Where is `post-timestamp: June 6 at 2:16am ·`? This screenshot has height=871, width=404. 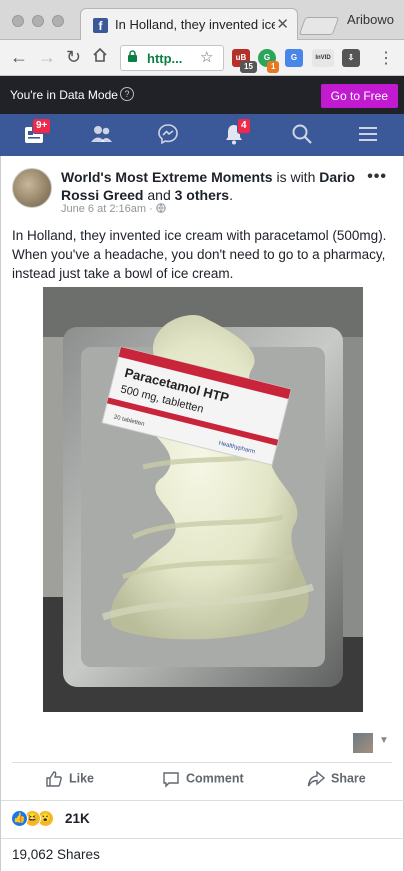 post-timestamp: June 6 at 2:16am · is located at coordinates (113, 209).